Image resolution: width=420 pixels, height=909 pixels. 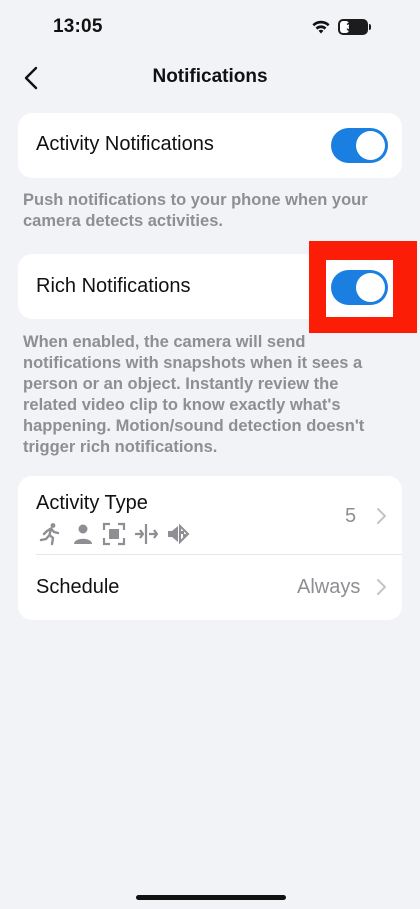 What do you see at coordinates (321, 27) in the screenshot?
I see `wifi-icon` at bounding box center [321, 27].